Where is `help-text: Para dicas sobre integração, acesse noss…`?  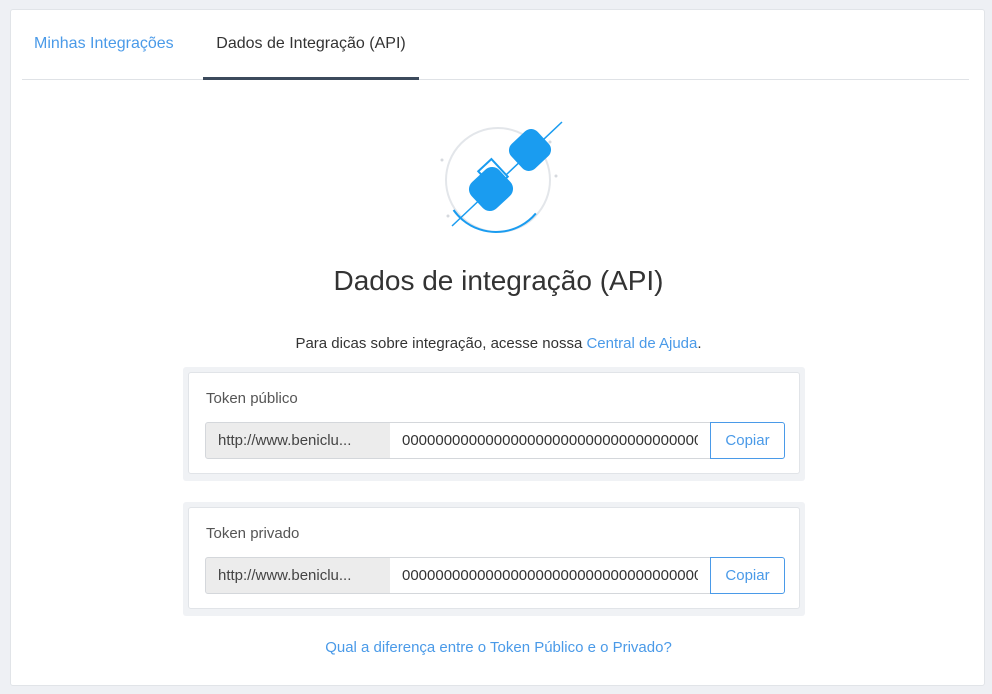 help-text: Para dicas sobre integração, acesse noss… is located at coordinates (498, 343).